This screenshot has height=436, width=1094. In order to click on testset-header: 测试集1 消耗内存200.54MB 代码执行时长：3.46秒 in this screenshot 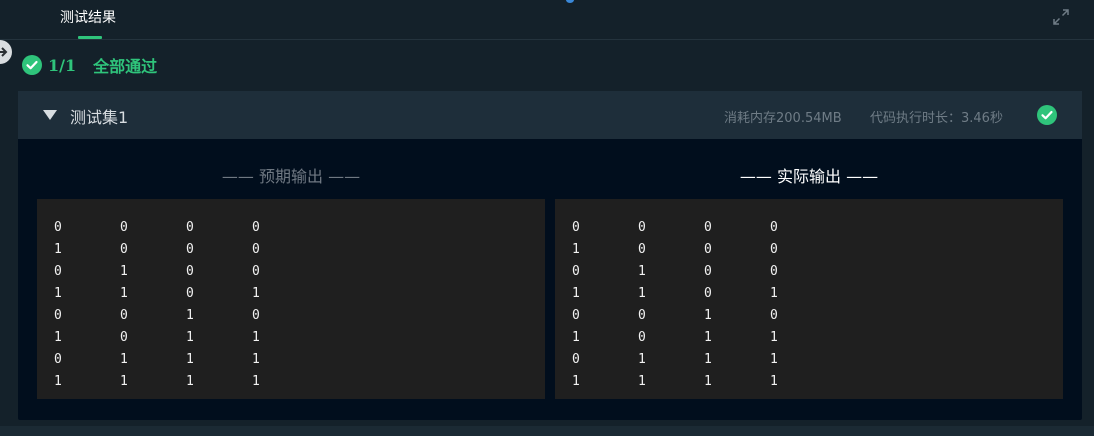, I will do `click(550, 115)`.